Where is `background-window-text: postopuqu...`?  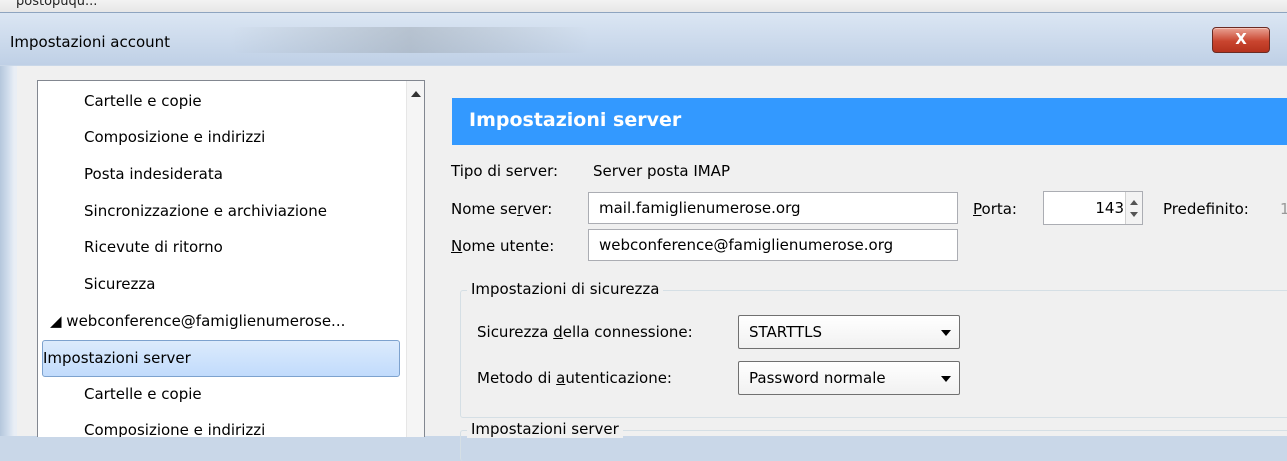 background-window-text: postopuqu... is located at coordinates (57, 4).